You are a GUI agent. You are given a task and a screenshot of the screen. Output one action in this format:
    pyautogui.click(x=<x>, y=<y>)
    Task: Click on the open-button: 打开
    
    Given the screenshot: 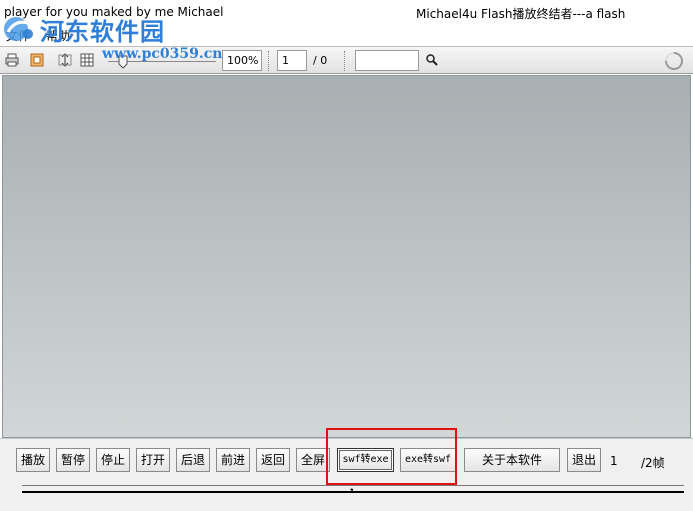 What is the action you would take?
    pyautogui.click(x=153, y=460)
    